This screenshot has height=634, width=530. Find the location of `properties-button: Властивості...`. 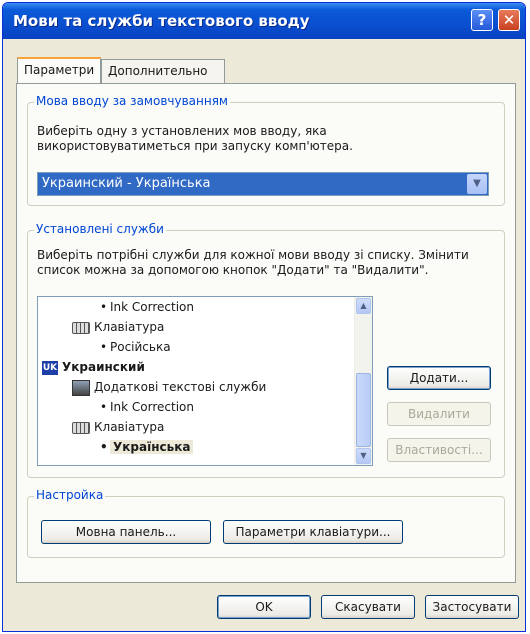

properties-button: Властивості... is located at coordinates (439, 450).